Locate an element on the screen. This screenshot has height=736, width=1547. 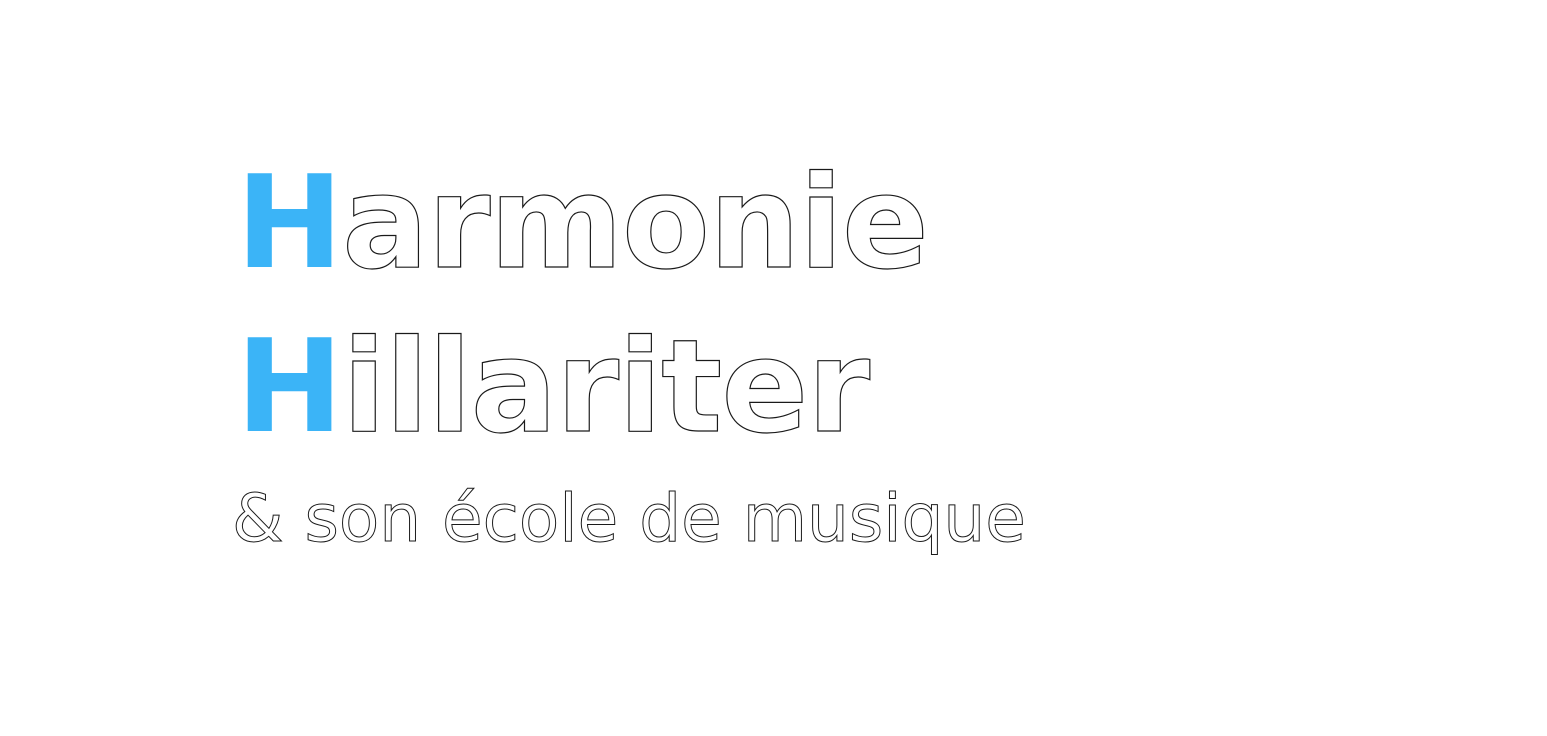
logo-line-hillariter: Hillariter is located at coordinates (553, 387).